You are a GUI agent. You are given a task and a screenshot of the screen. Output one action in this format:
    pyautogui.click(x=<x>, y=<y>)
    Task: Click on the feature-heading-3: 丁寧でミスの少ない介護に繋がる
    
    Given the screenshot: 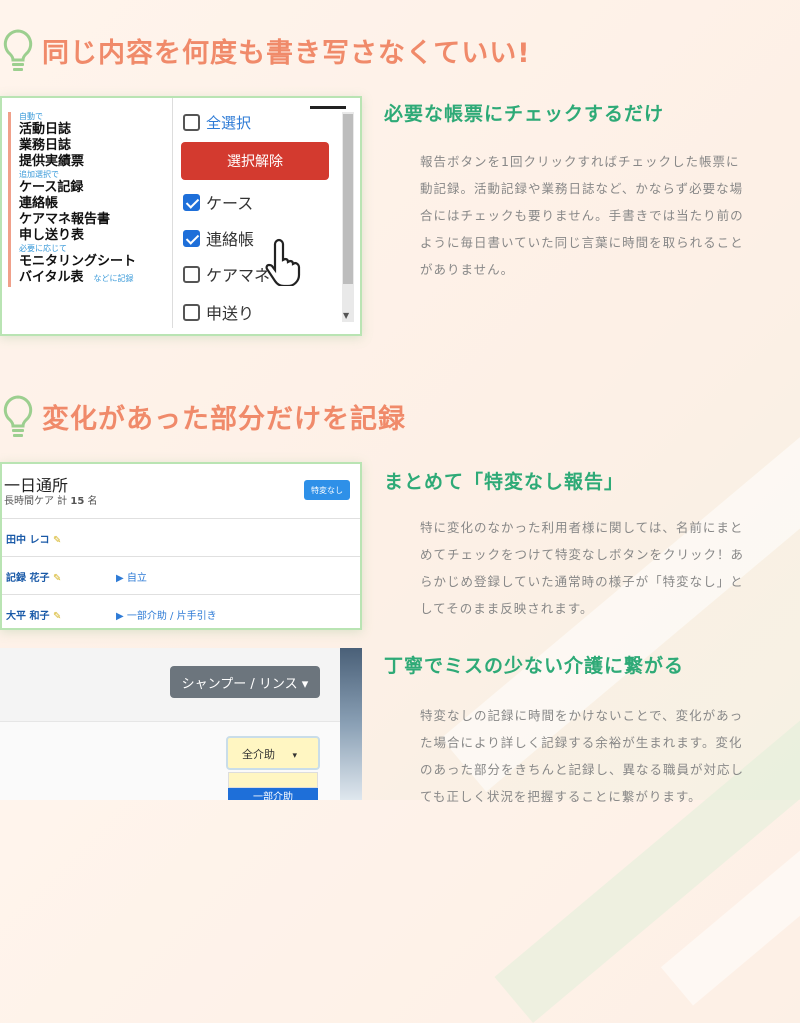 What is the action you would take?
    pyautogui.click(x=534, y=666)
    